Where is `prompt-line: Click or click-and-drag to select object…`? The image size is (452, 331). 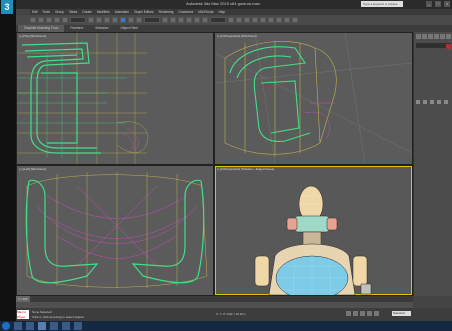 prompt-line: Click or click-and-drag to select object… is located at coordinates (58, 317).